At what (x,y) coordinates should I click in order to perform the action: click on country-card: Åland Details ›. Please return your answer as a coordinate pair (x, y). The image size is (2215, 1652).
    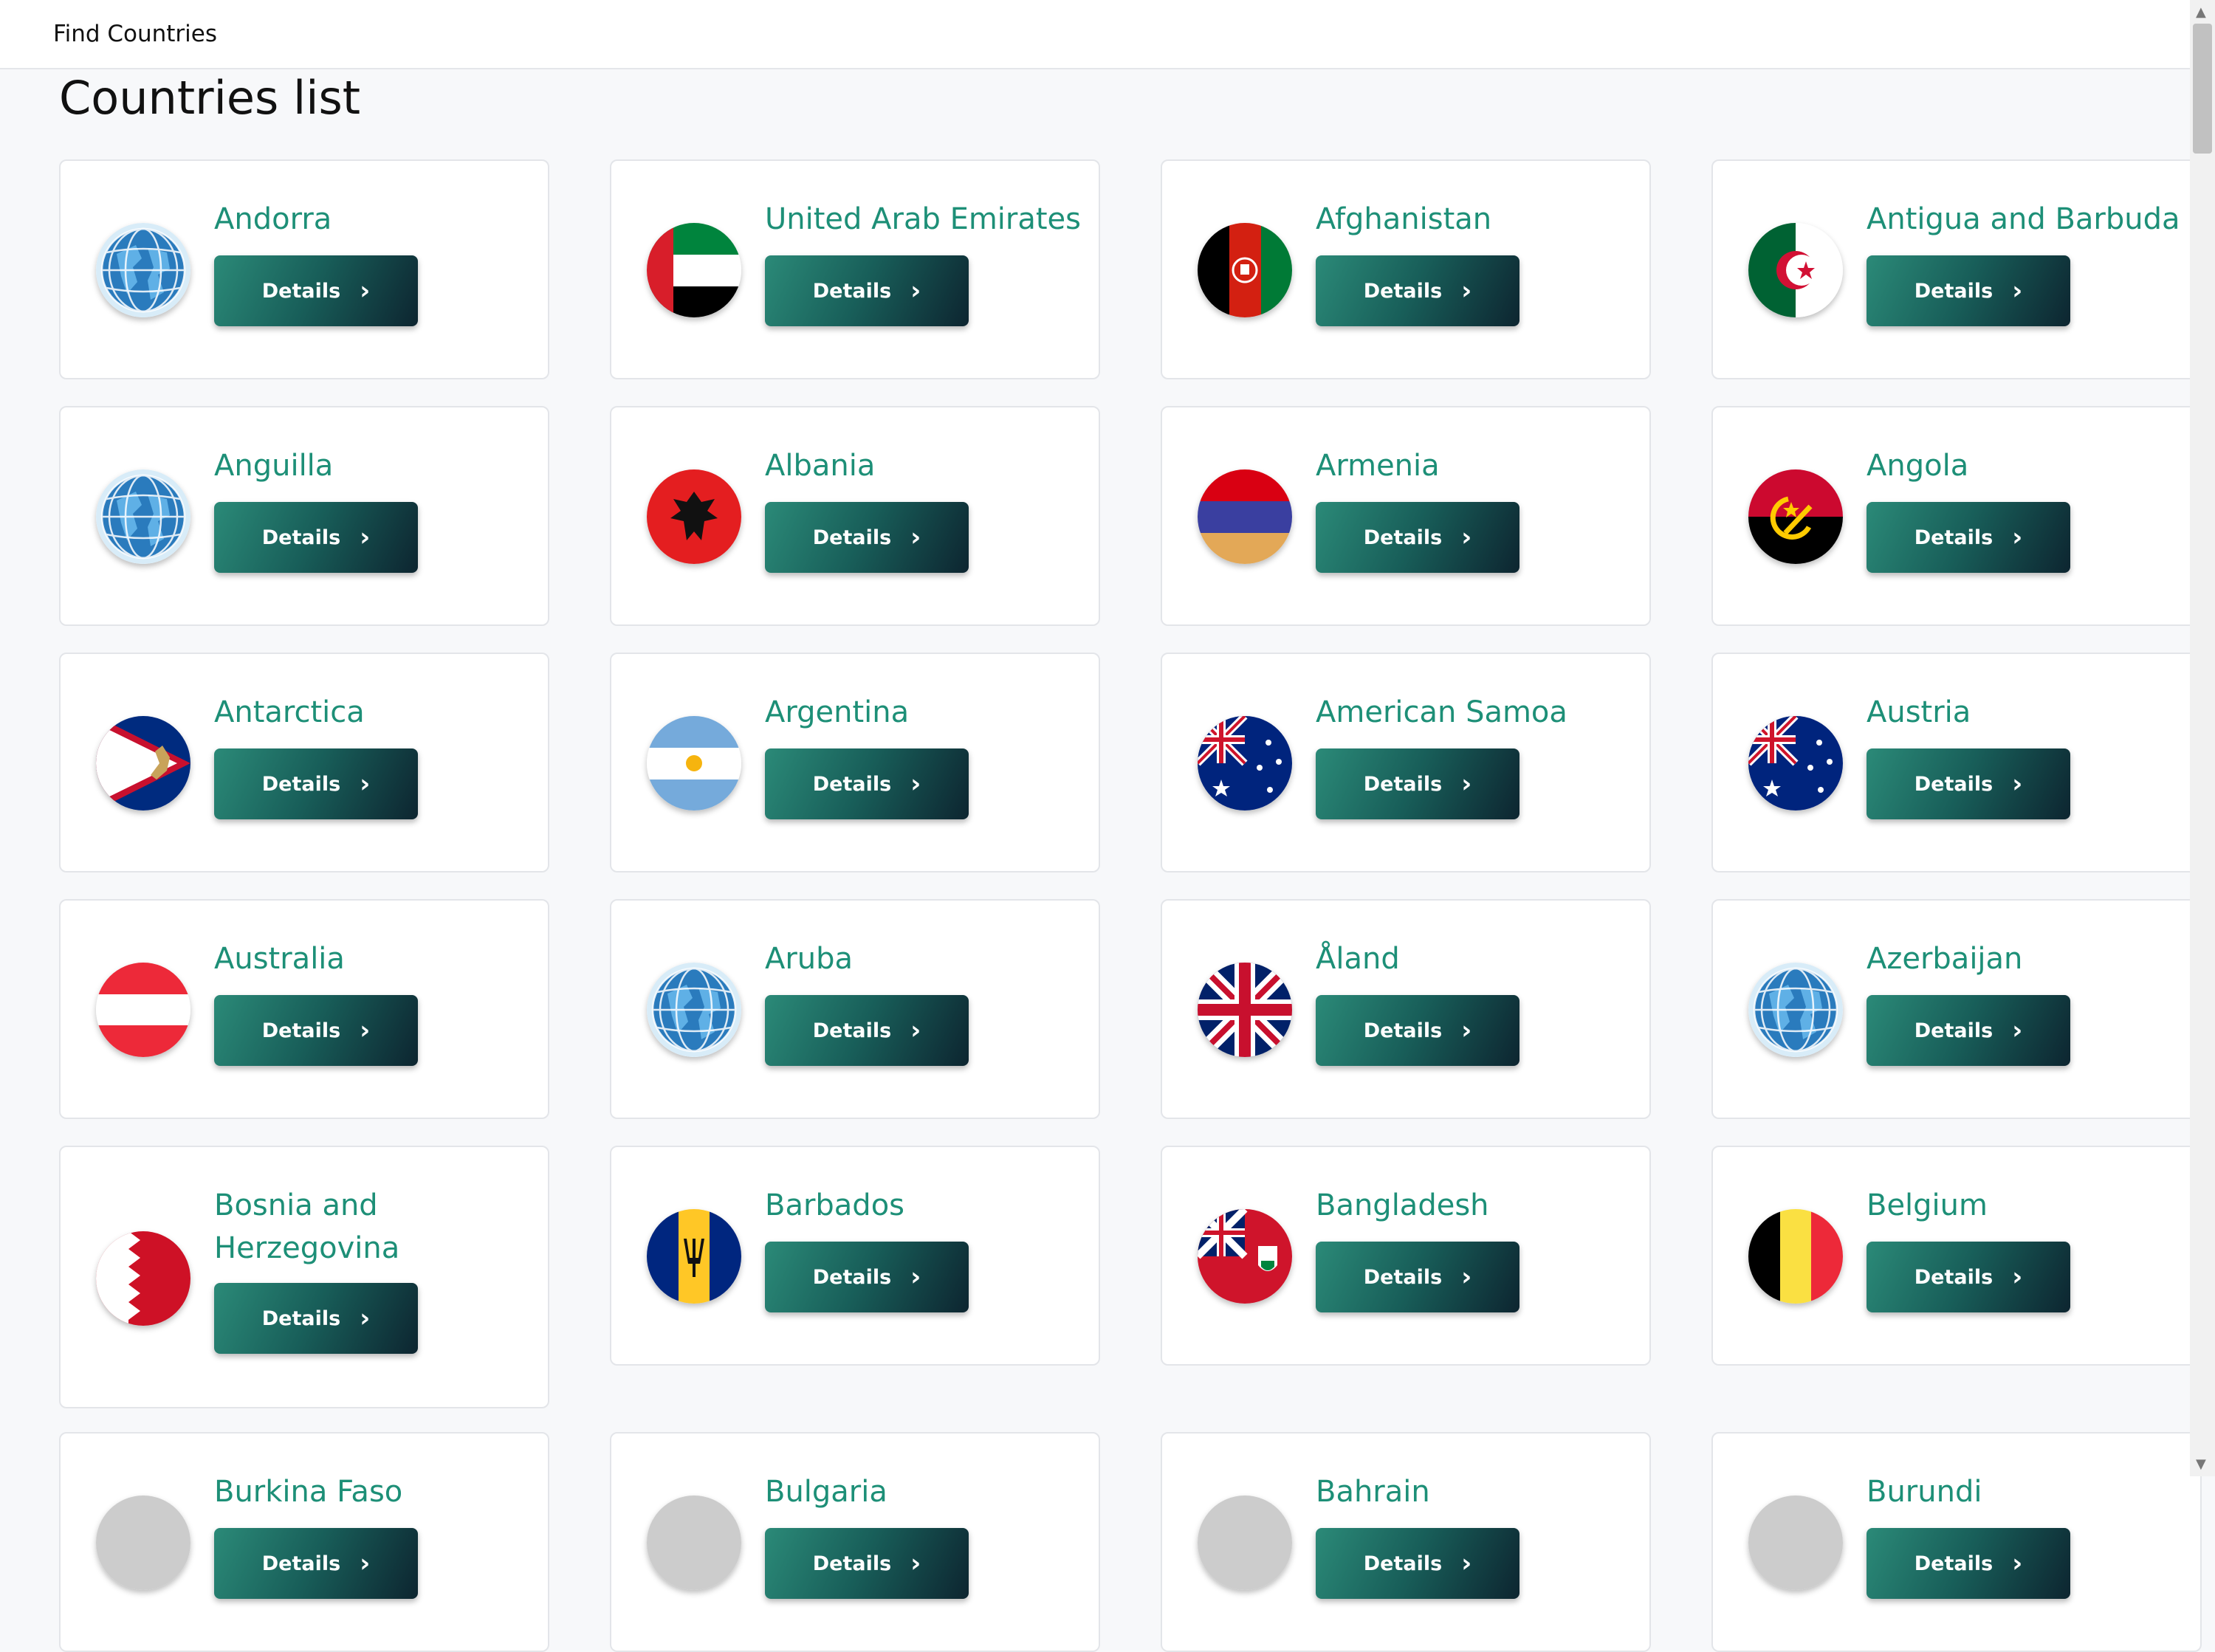
    Looking at the image, I should click on (1406, 1009).